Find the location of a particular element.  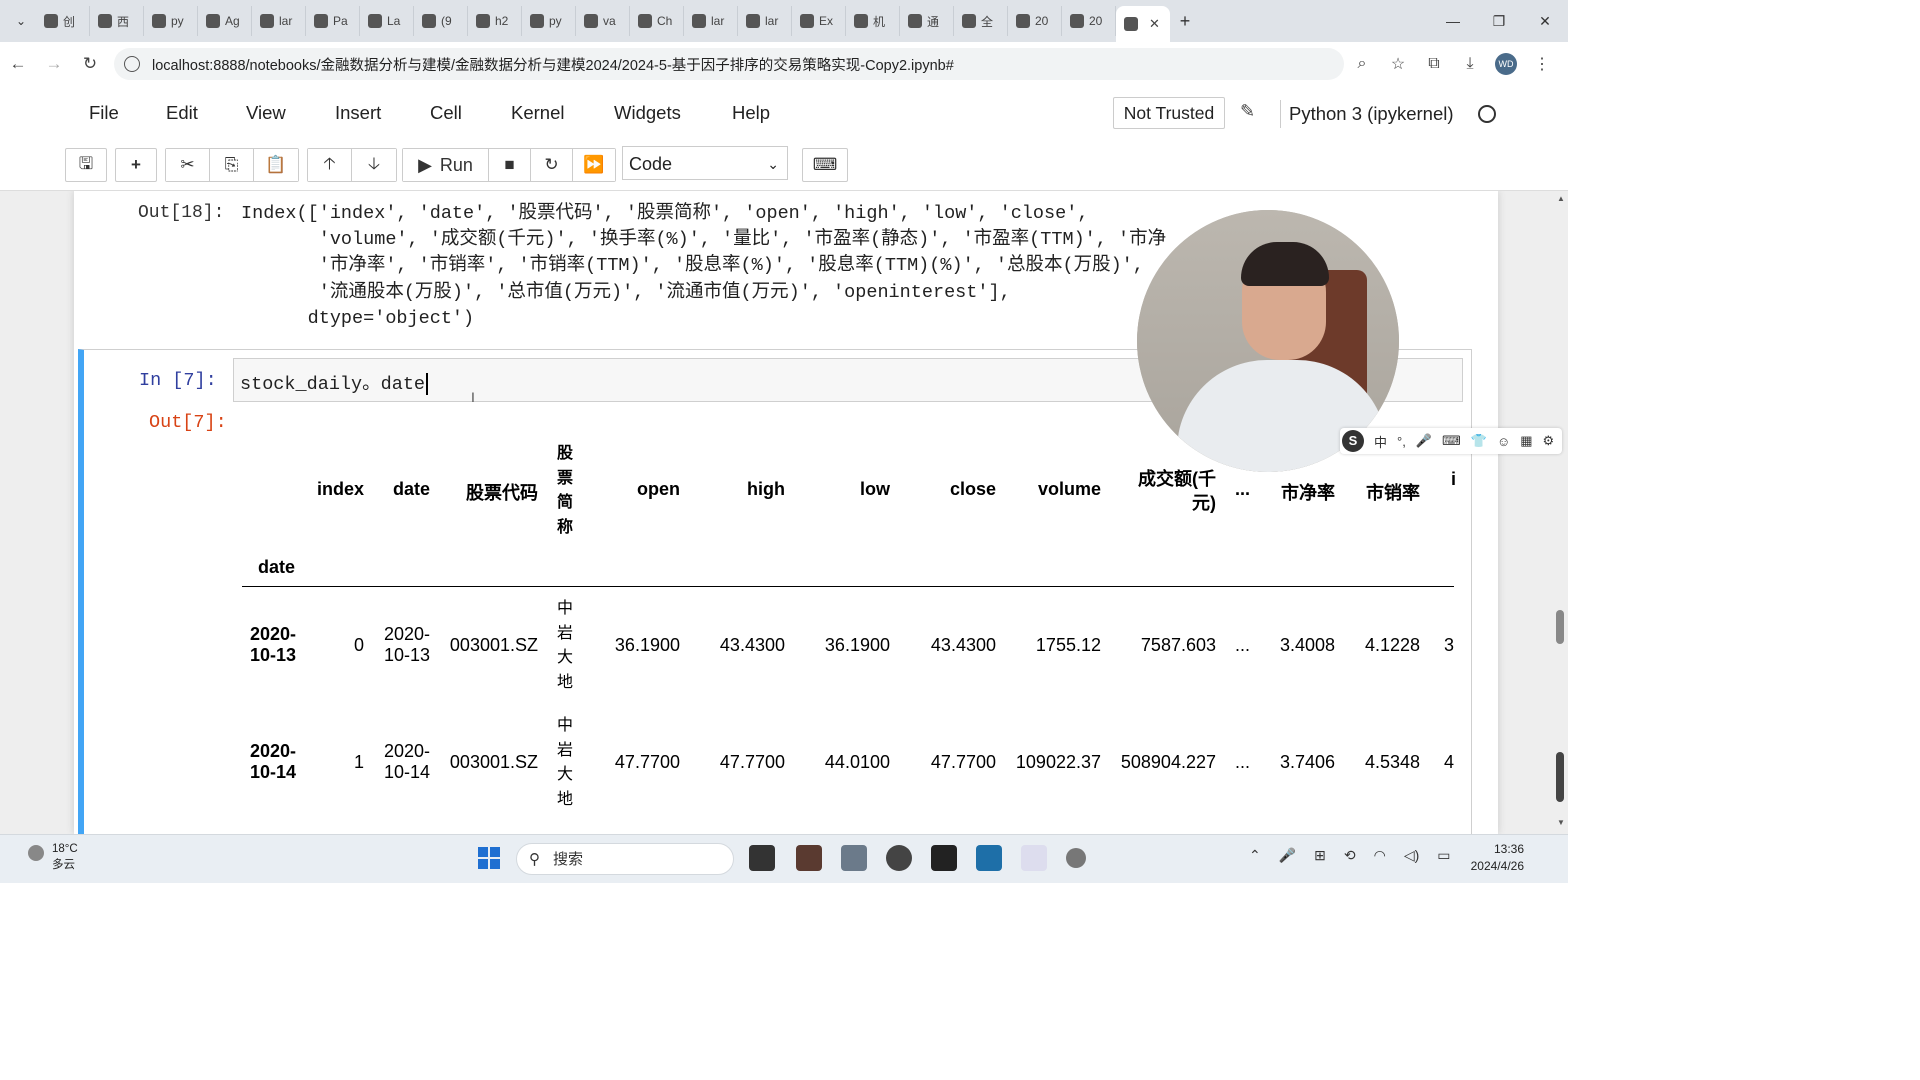

bookmark-star-icon: ☆ is located at coordinates (1398, 64).